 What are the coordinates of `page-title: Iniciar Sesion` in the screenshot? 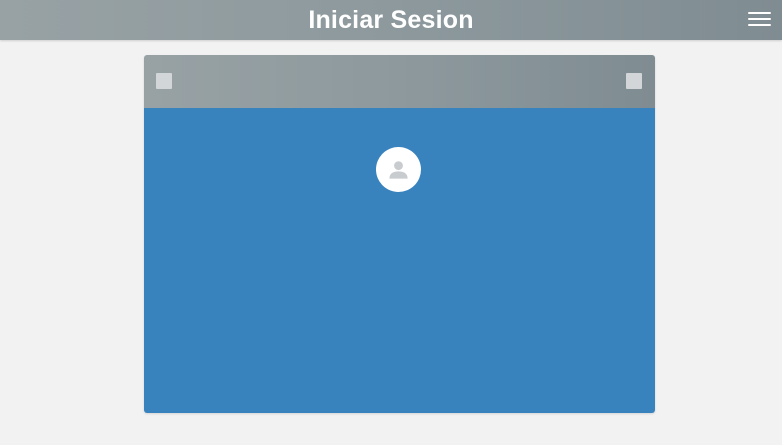 It's located at (391, 20).